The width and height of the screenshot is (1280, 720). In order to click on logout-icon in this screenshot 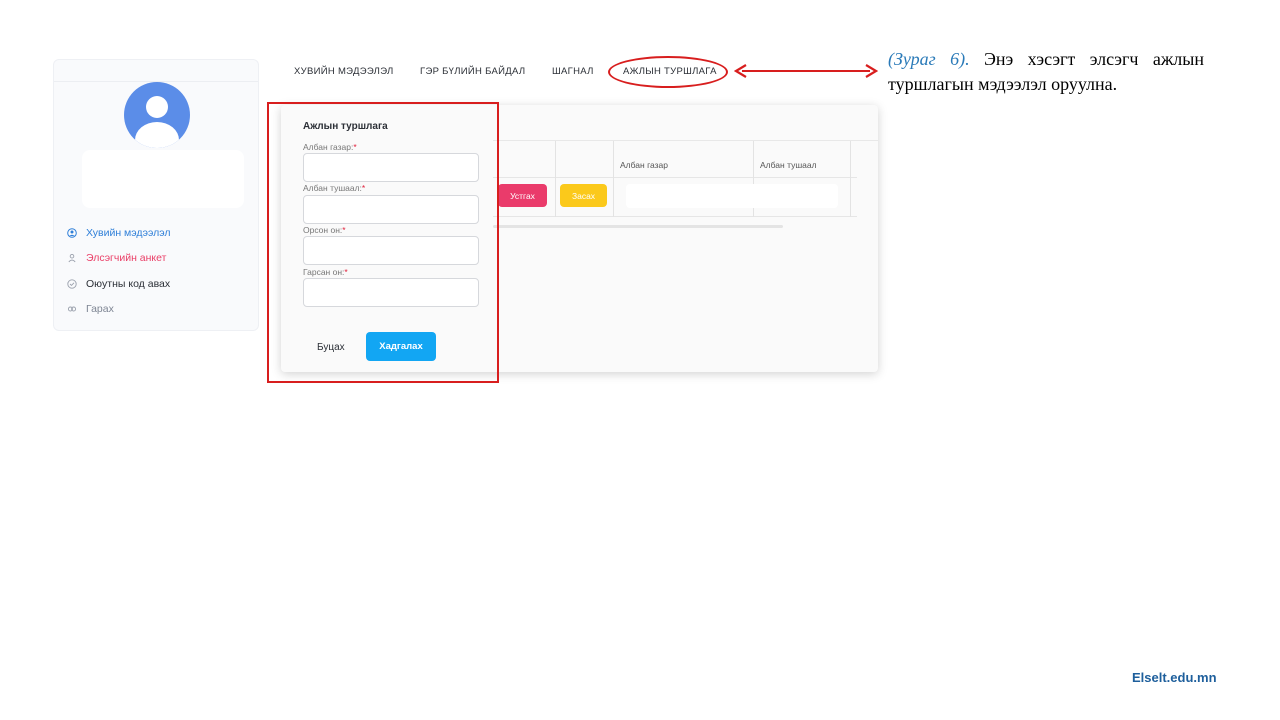, I will do `click(72, 309)`.